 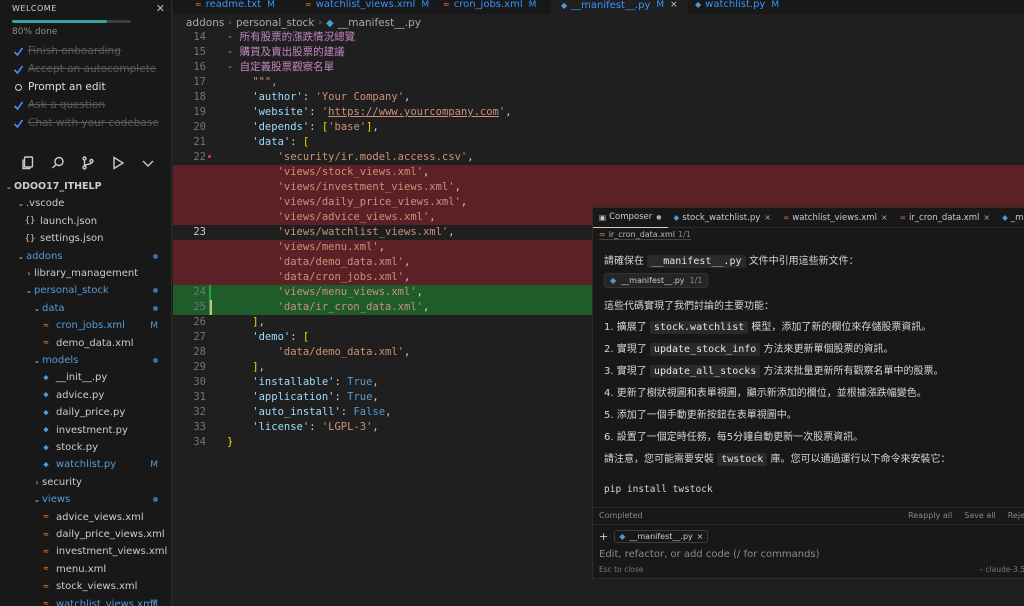 I want to click on run-debug-icon, so click(x=118, y=163).